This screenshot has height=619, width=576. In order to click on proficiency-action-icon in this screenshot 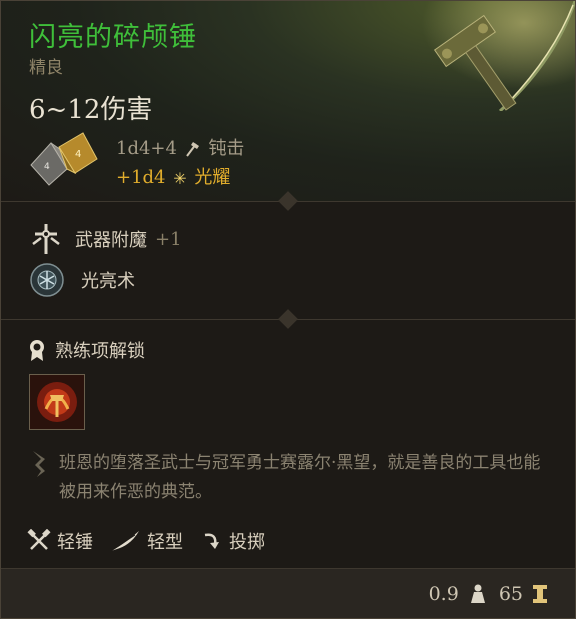, I will do `click(57, 402)`.